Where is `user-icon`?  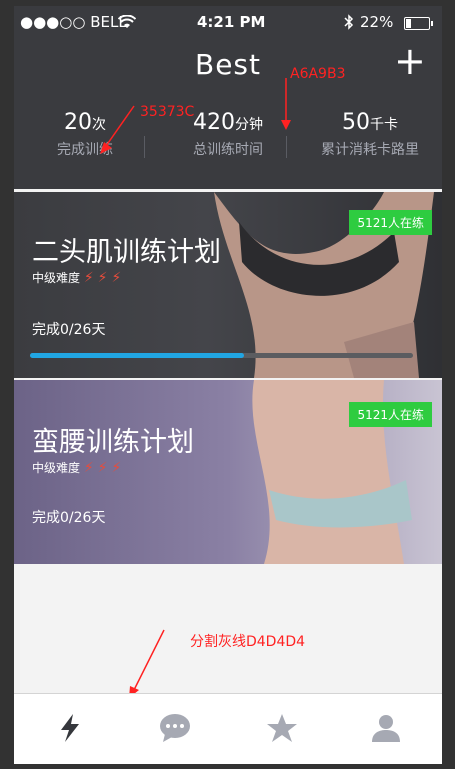
user-icon is located at coordinates (386, 728).